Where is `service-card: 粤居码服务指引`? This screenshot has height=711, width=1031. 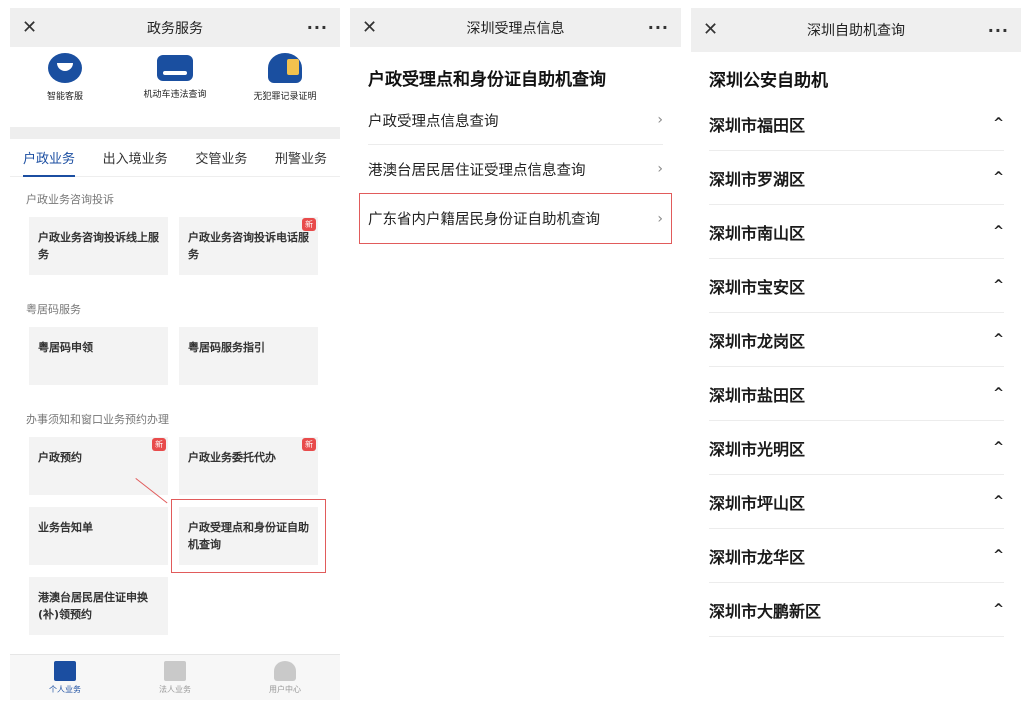
service-card: 粤居码服务指引 is located at coordinates (248, 356).